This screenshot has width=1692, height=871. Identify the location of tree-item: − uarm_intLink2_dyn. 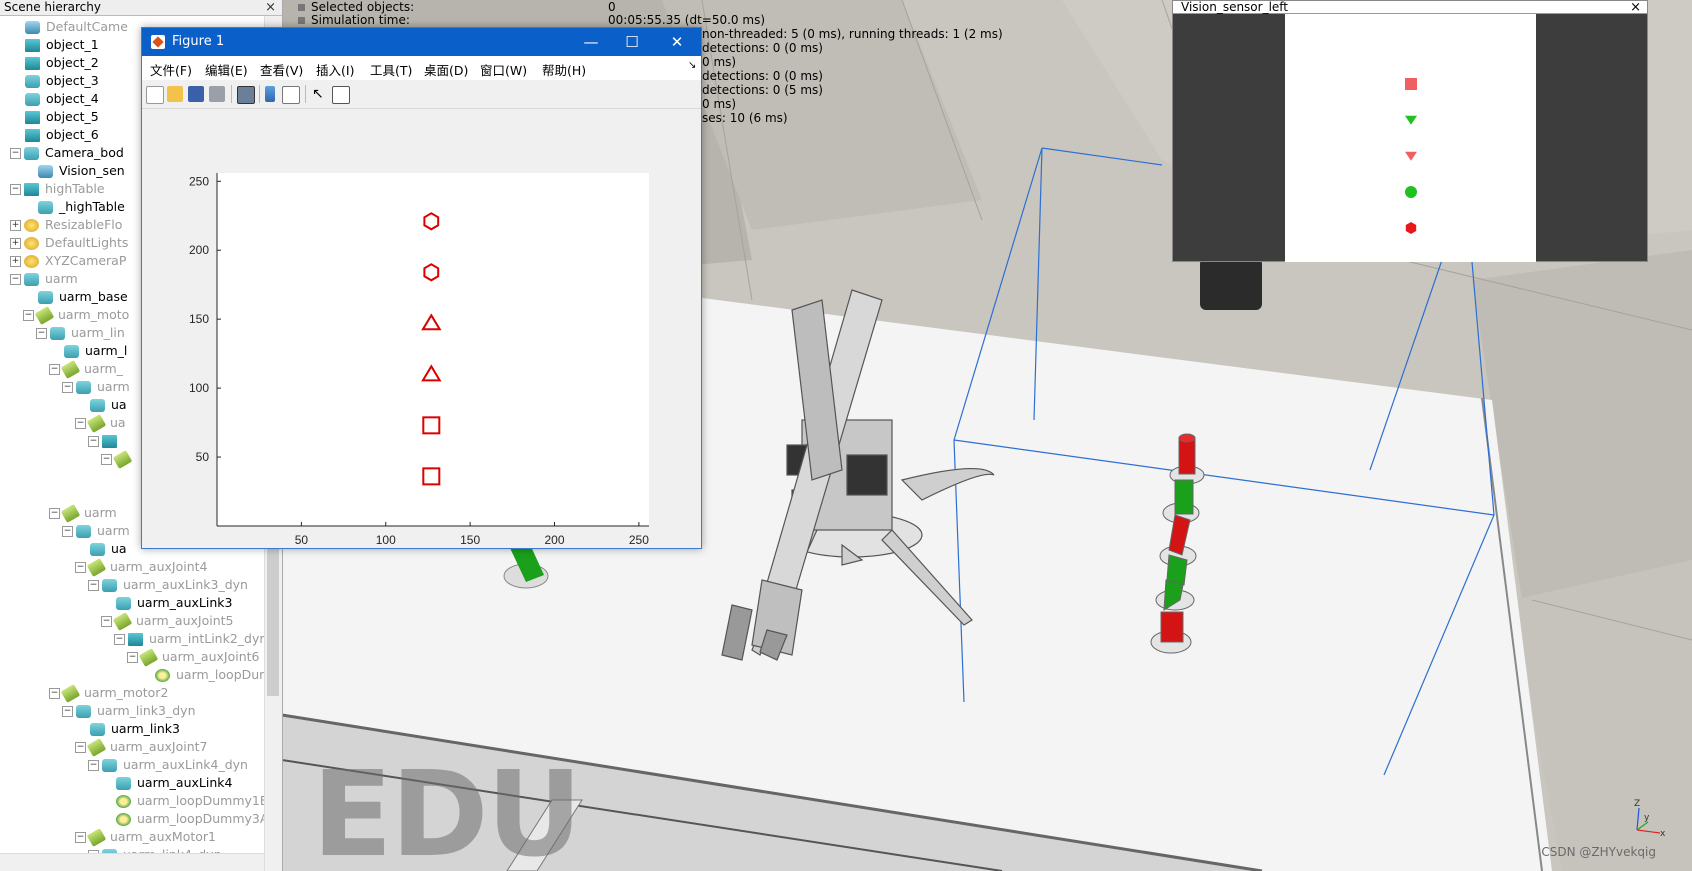
(190, 639).